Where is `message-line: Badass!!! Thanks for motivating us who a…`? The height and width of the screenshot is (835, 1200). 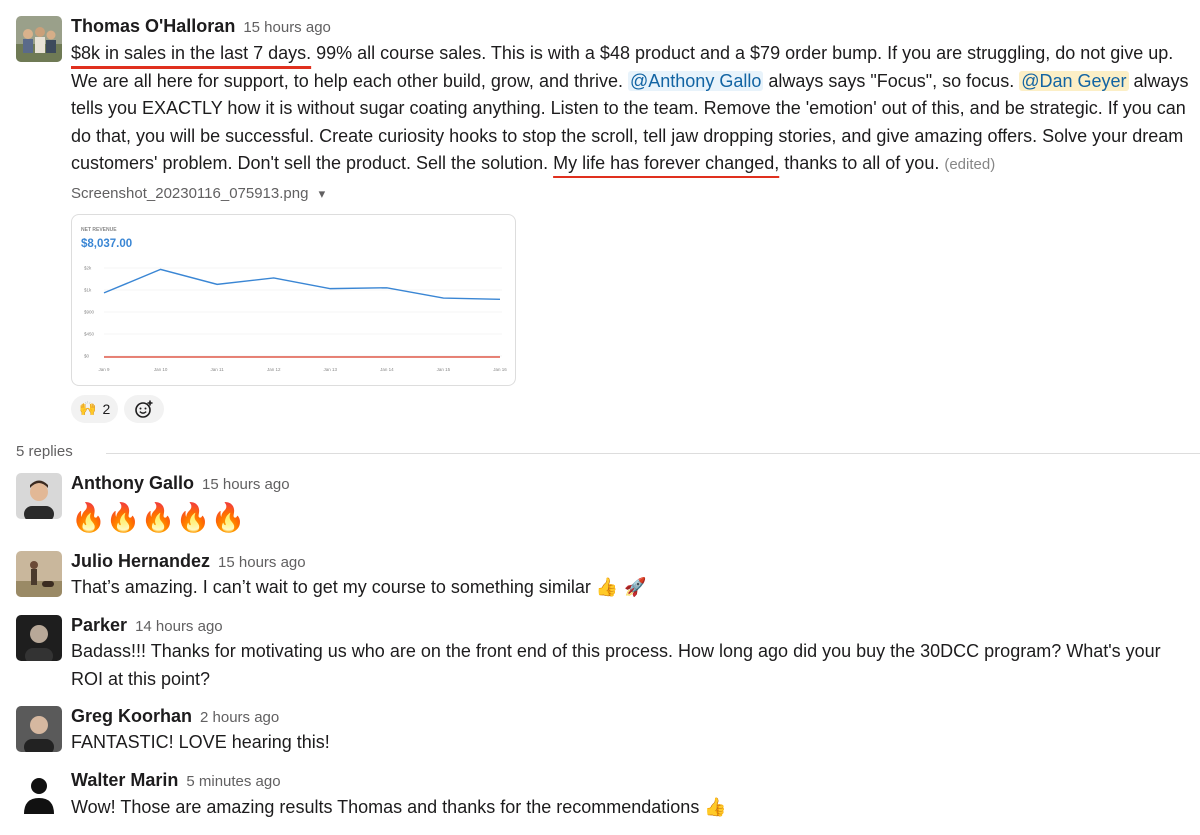 message-line: Badass!!! Thanks for motivating us who a… is located at coordinates (616, 651).